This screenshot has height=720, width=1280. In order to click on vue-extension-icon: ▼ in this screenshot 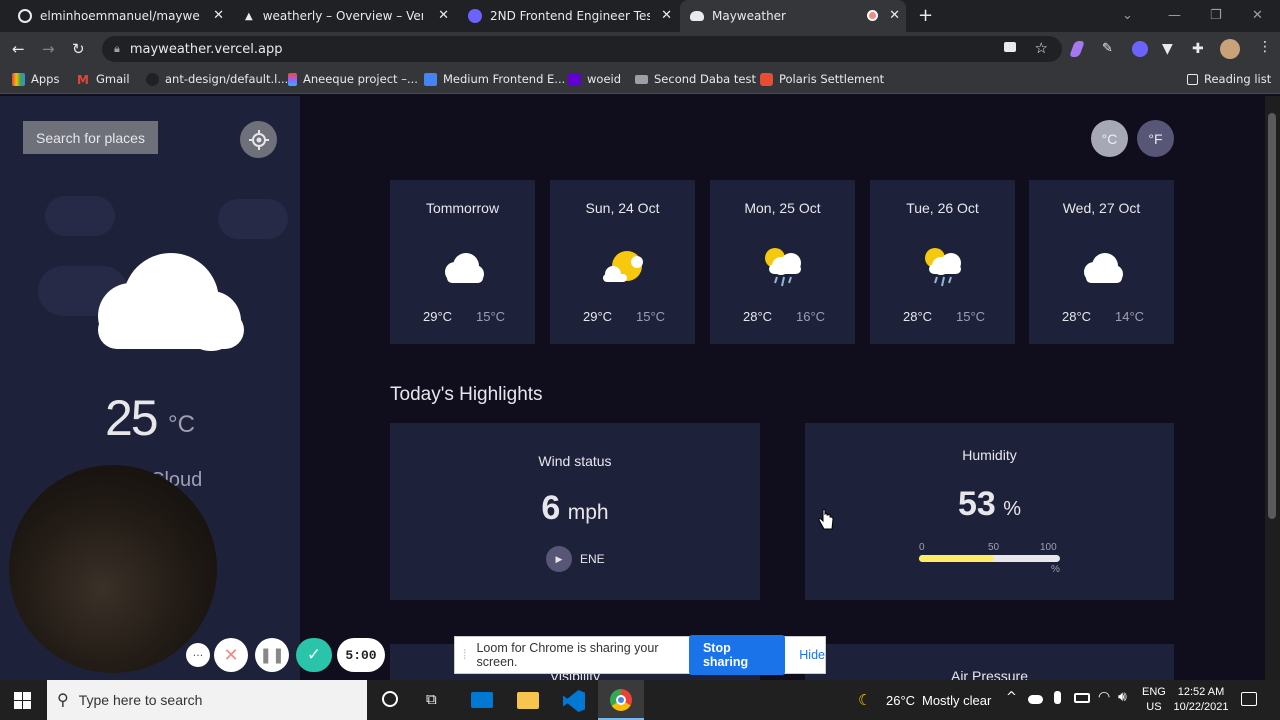, I will do `click(1170, 49)`.